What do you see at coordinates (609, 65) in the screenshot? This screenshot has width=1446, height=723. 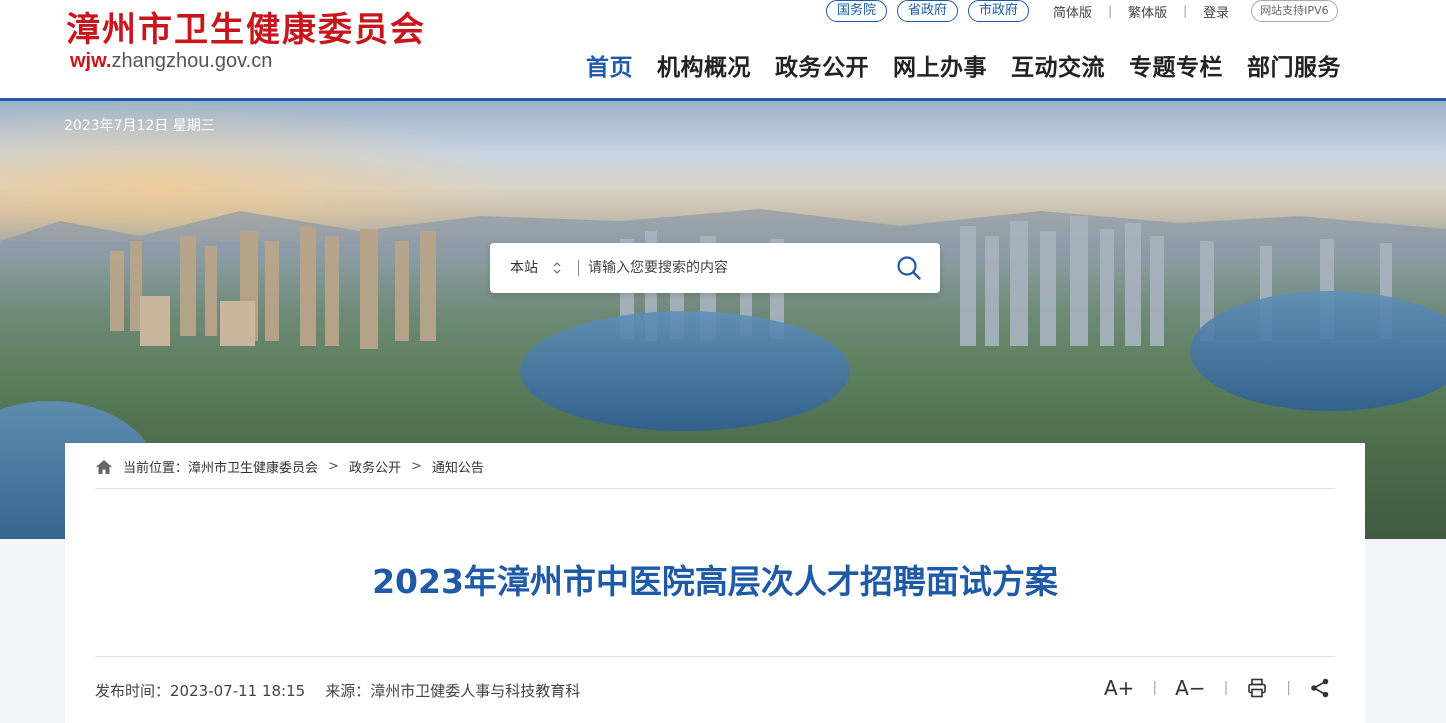 I see `nav-item-home: 首页` at bounding box center [609, 65].